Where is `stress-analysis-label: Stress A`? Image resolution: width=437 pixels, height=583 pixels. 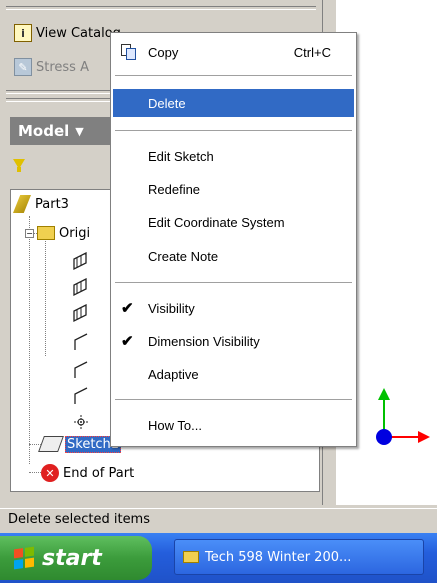 stress-analysis-label: Stress A is located at coordinates (62, 67).